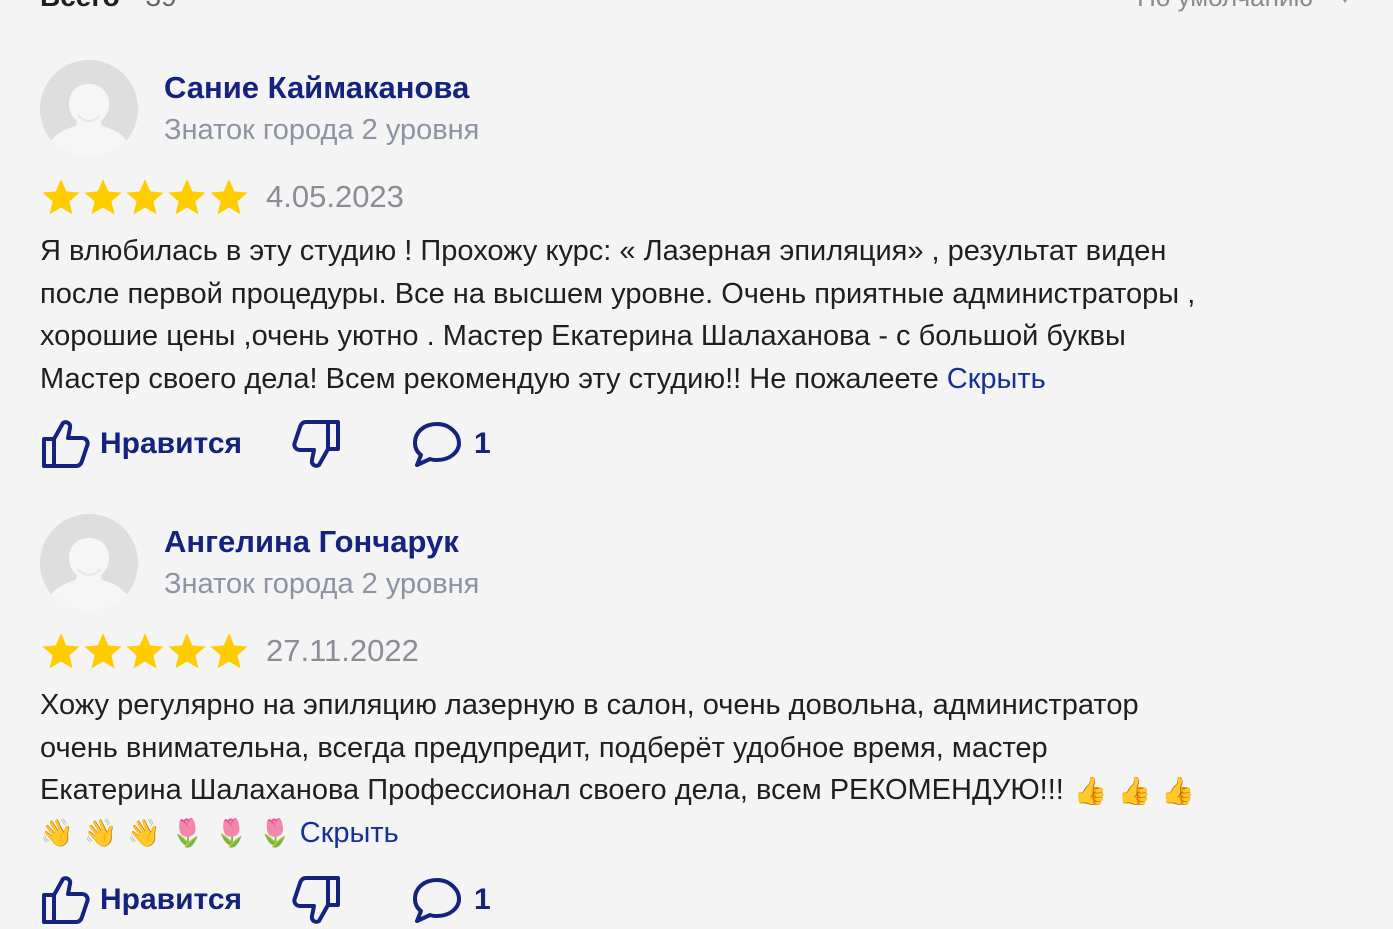 This screenshot has height=929, width=1393. What do you see at coordinates (342, 650) in the screenshot?
I see `review-date: 27.11.2022` at bounding box center [342, 650].